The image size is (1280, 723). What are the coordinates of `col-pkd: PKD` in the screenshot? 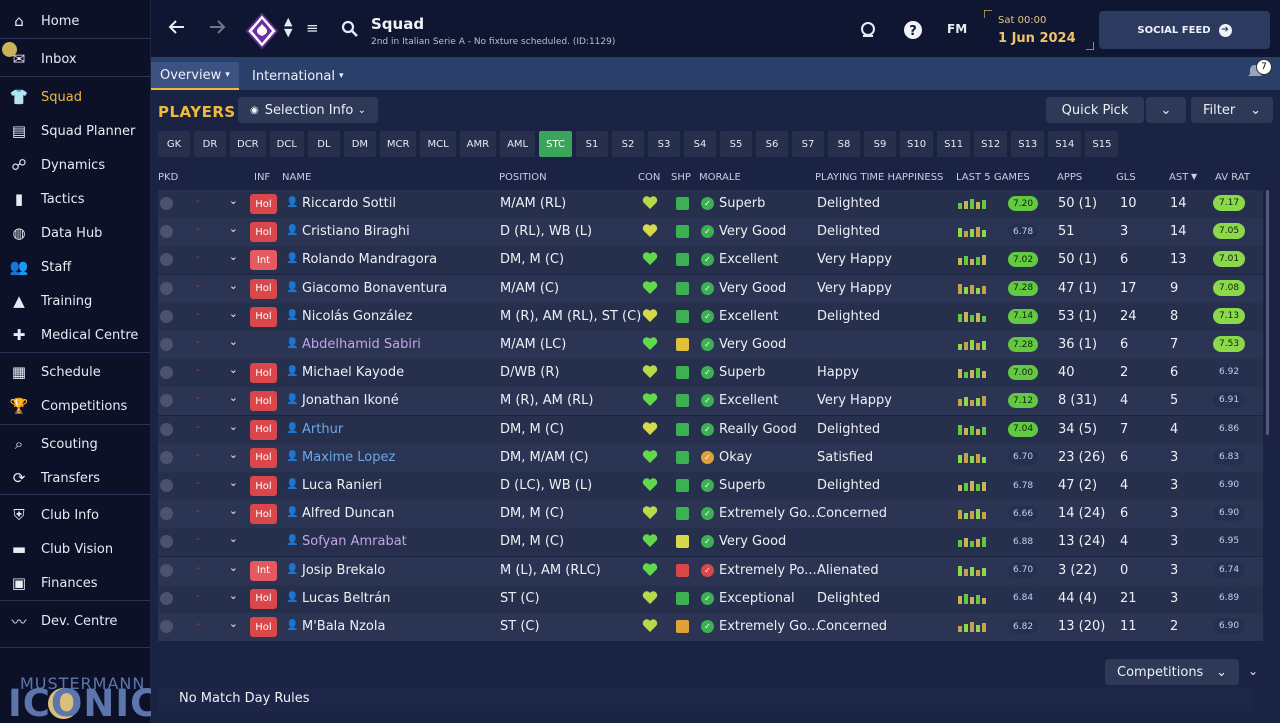 It's located at (168, 177).